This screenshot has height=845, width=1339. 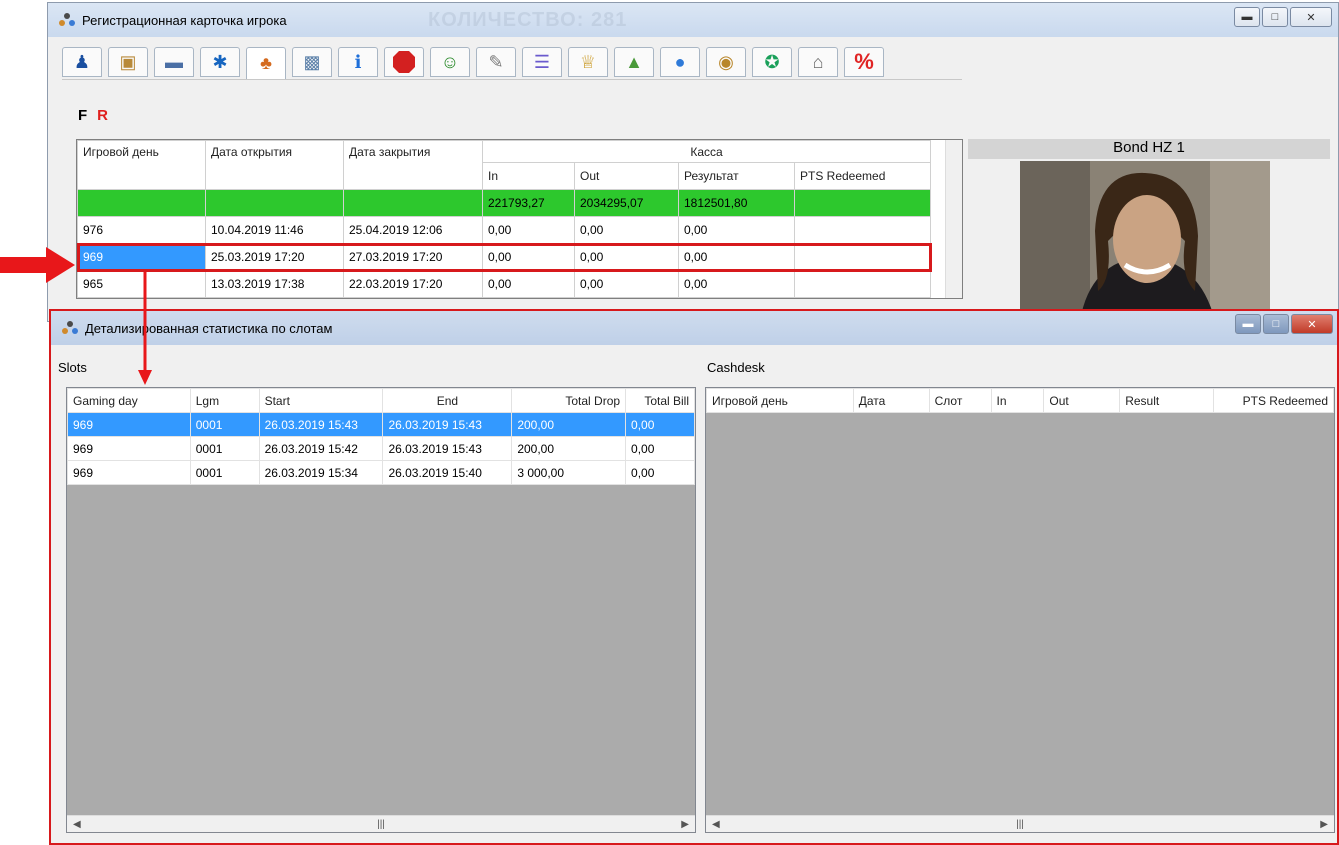 I want to click on cell-end: 26.03.2019 15:40, so click(x=447, y=472).